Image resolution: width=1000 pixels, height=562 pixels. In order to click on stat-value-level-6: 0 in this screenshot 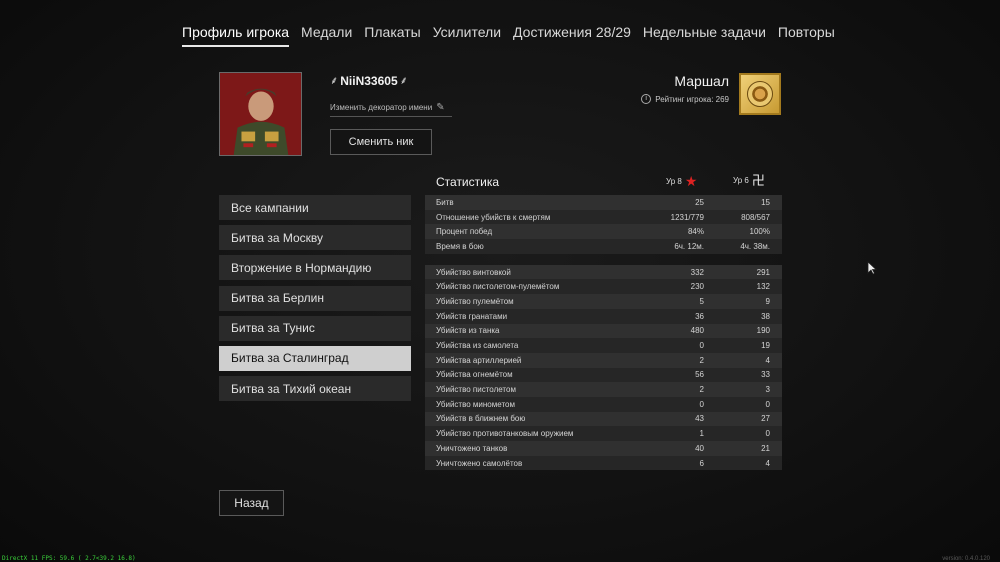, I will do `click(767, 404)`.